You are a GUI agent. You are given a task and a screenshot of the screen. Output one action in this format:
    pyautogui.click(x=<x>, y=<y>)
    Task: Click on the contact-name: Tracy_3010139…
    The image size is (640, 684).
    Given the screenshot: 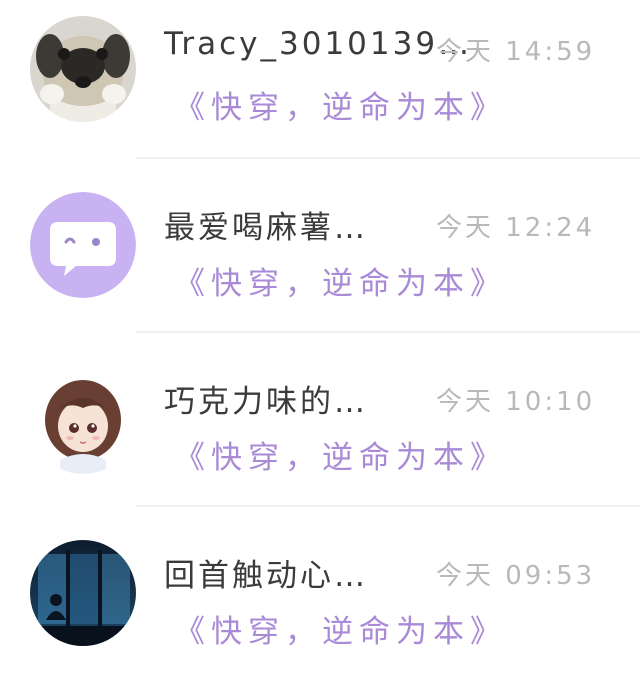 What is the action you would take?
    pyautogui.click(x=318, y=44)
    